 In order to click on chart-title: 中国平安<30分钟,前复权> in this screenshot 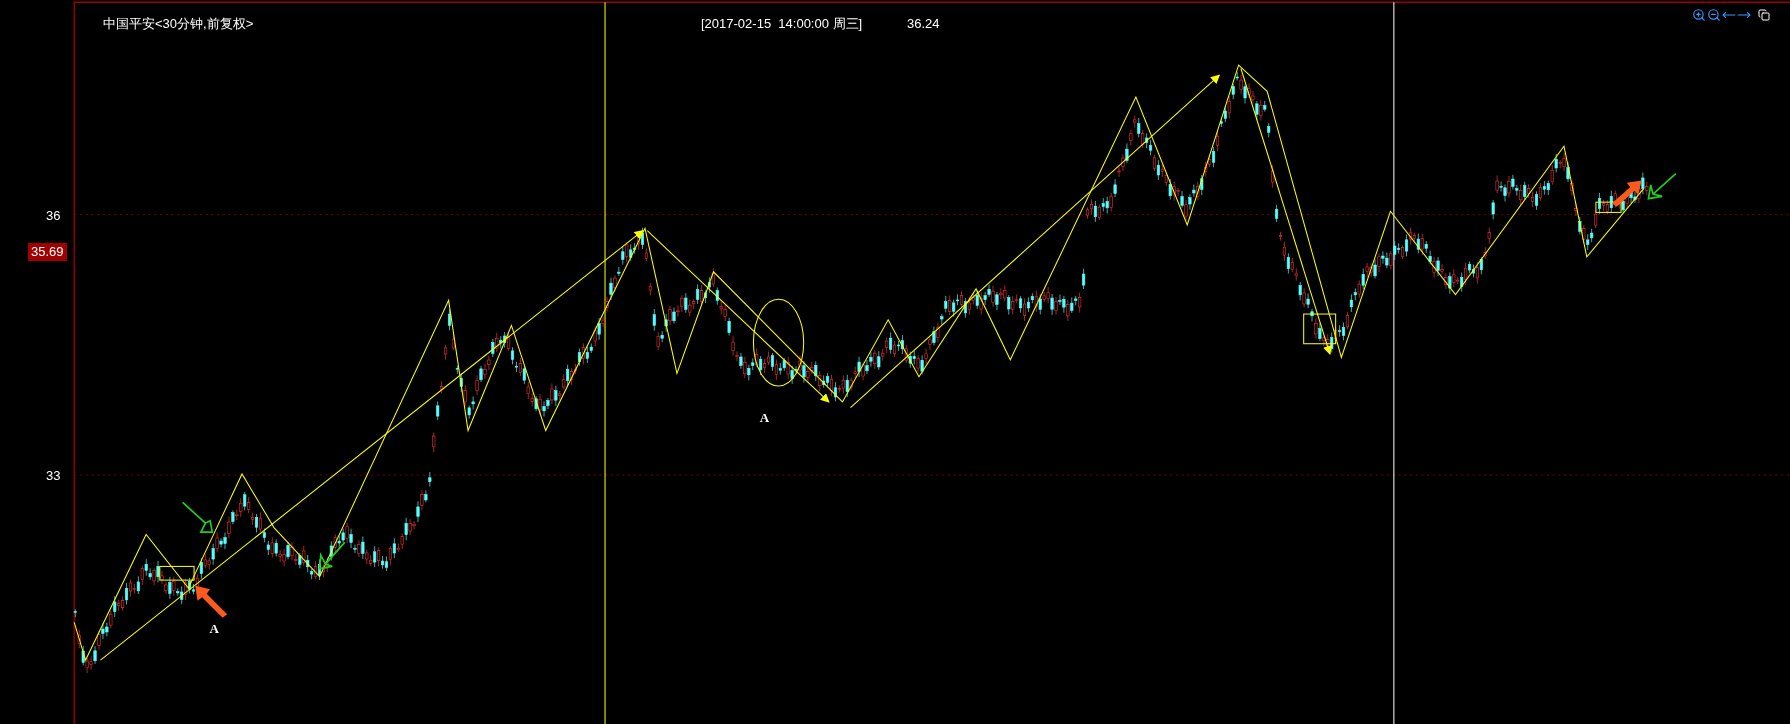, I will do `click(178, 24)`.